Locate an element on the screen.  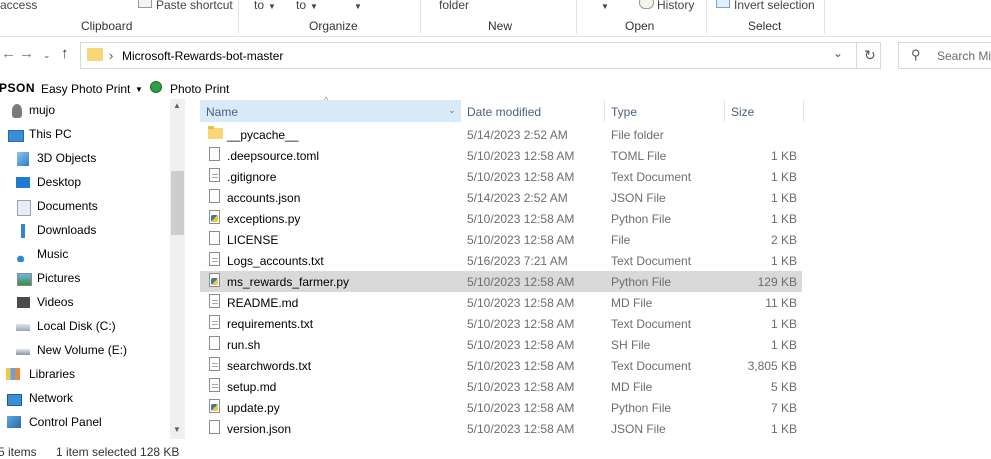
photo-print-button: Photo Print is located at coordinates (199, 89).